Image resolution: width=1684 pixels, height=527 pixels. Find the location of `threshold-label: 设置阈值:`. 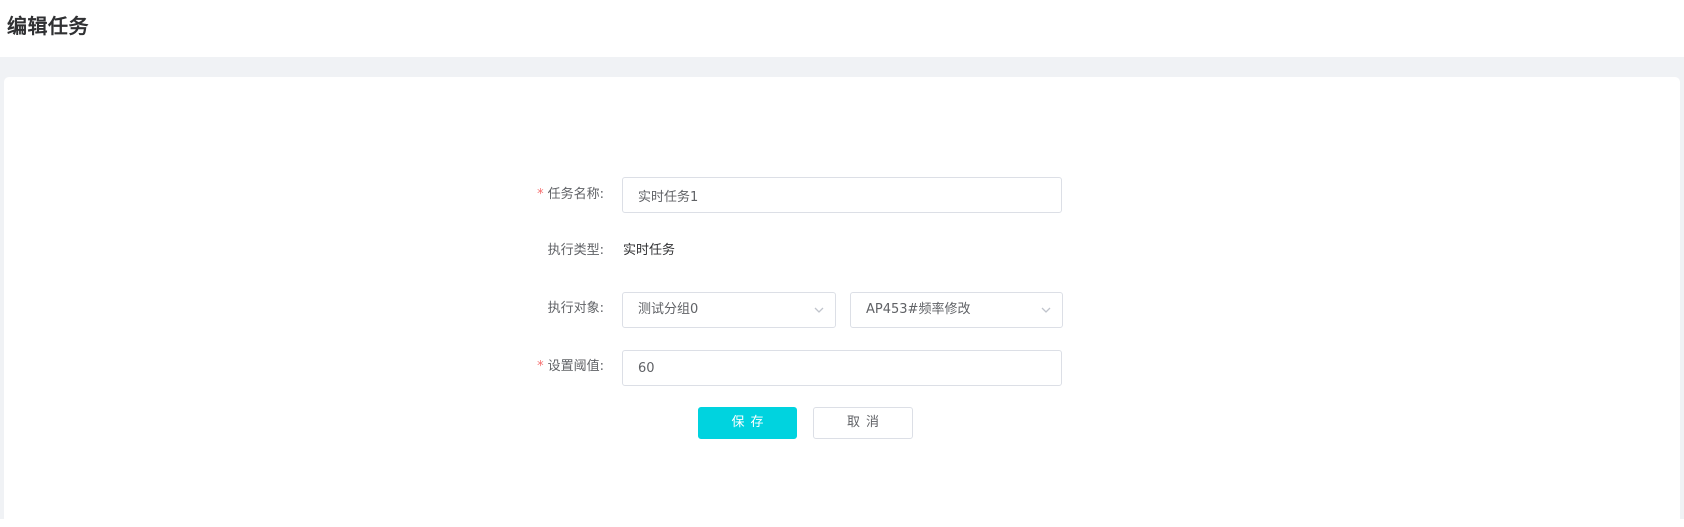

threshold-label: 设置阈值: is located at coordinates (575, 366).